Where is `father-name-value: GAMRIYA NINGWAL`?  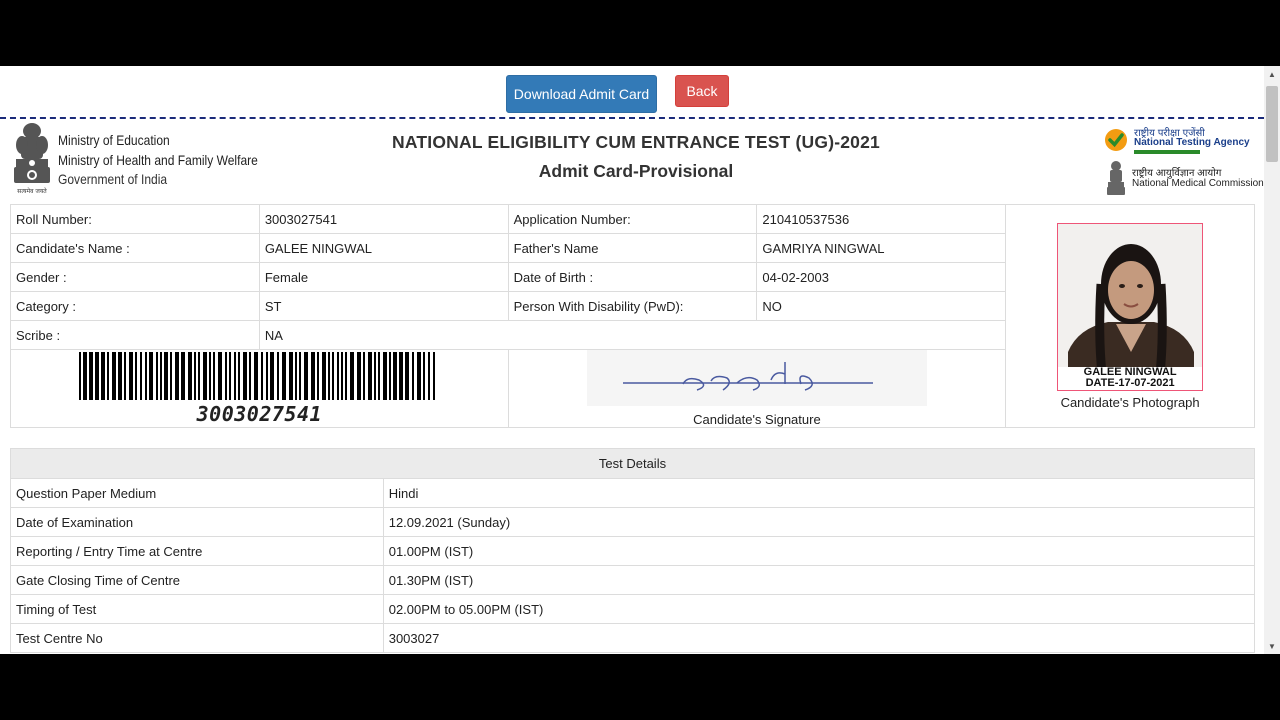
father-name-value: GAMRIYA NINGWAL is located at coordinates (881, 248).